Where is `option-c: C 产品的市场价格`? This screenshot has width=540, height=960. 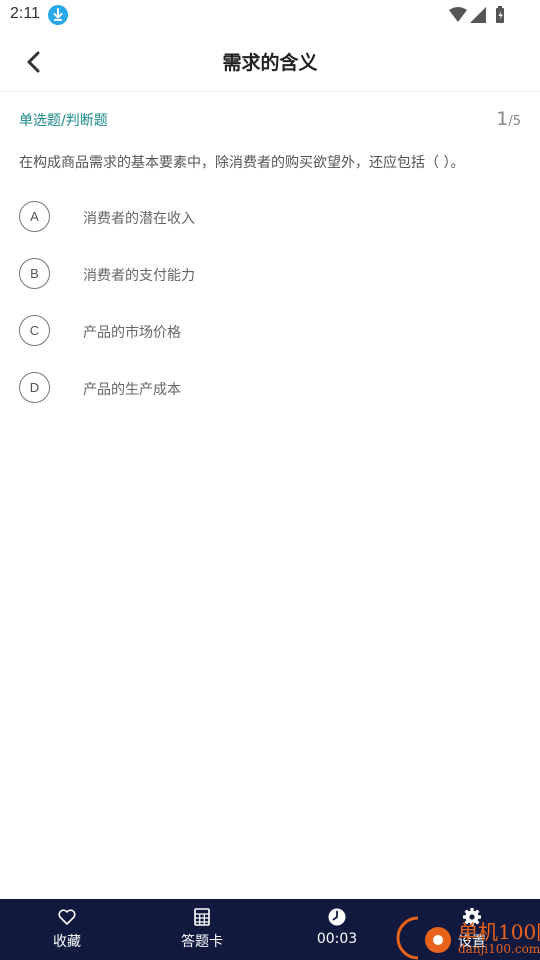
option-c: C 产品的市场价格 is located at coordinates (269, 332).